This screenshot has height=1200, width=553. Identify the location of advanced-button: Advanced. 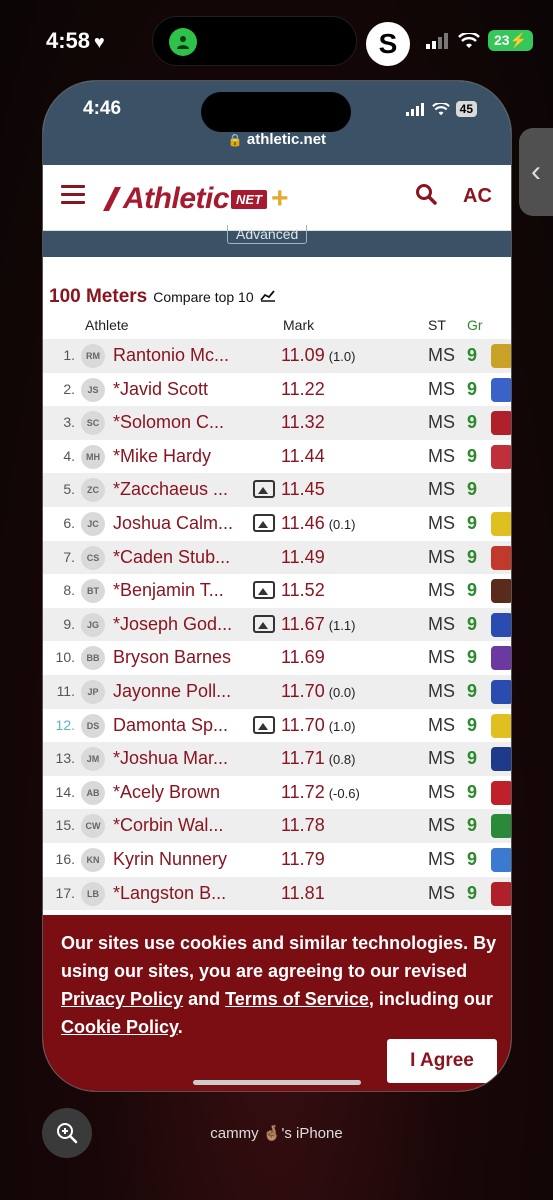
(267, 234).